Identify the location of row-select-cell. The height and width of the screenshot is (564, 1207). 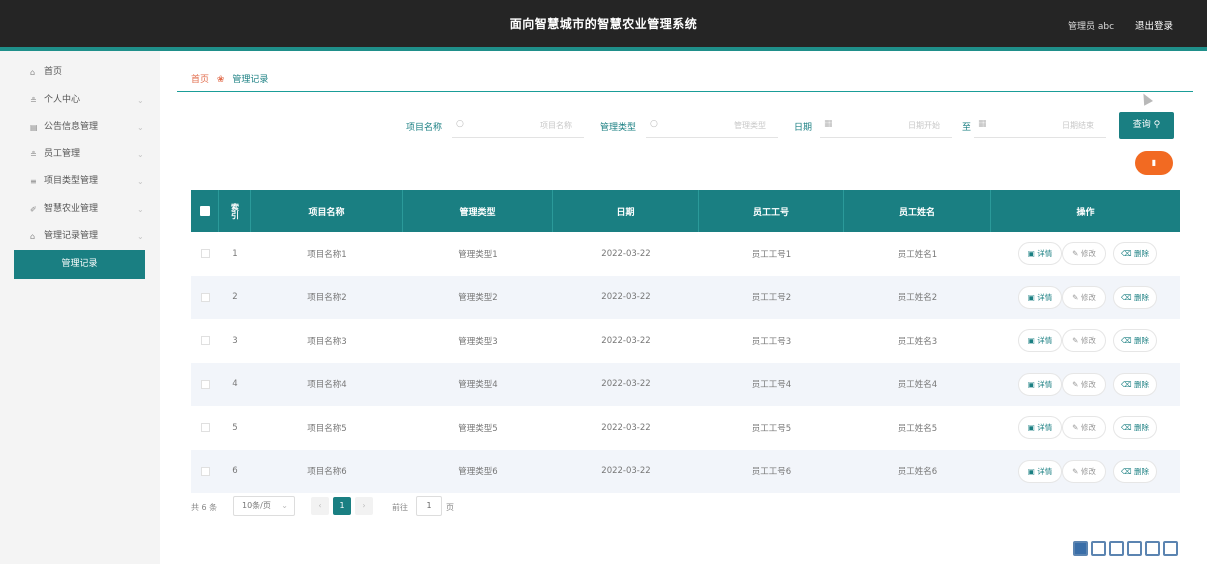
(205, 384).